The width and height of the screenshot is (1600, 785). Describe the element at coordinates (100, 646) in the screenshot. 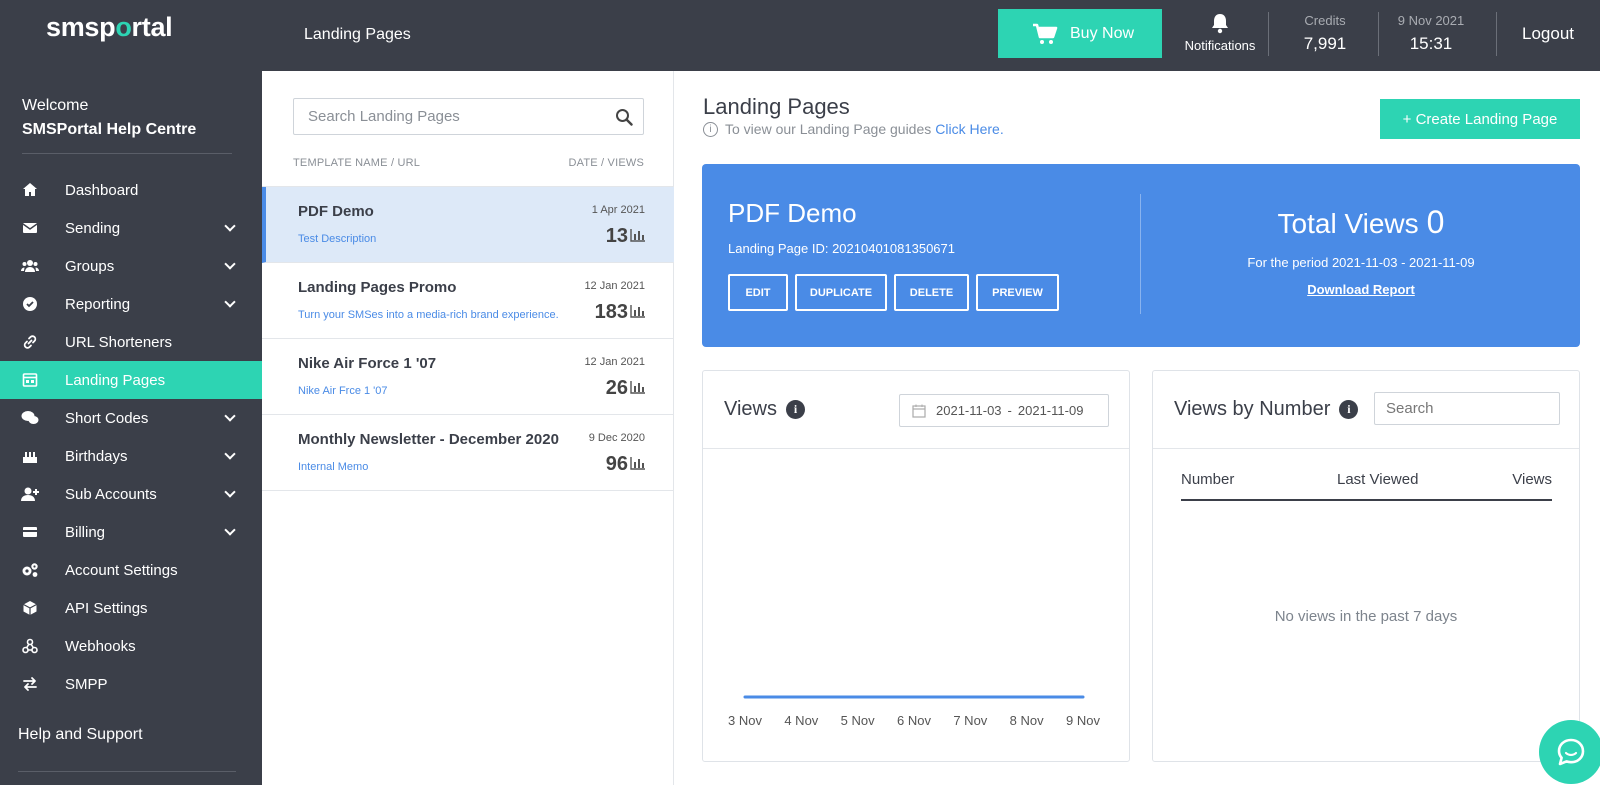

I see `sidebar-item-label: Webhooks` at that location.